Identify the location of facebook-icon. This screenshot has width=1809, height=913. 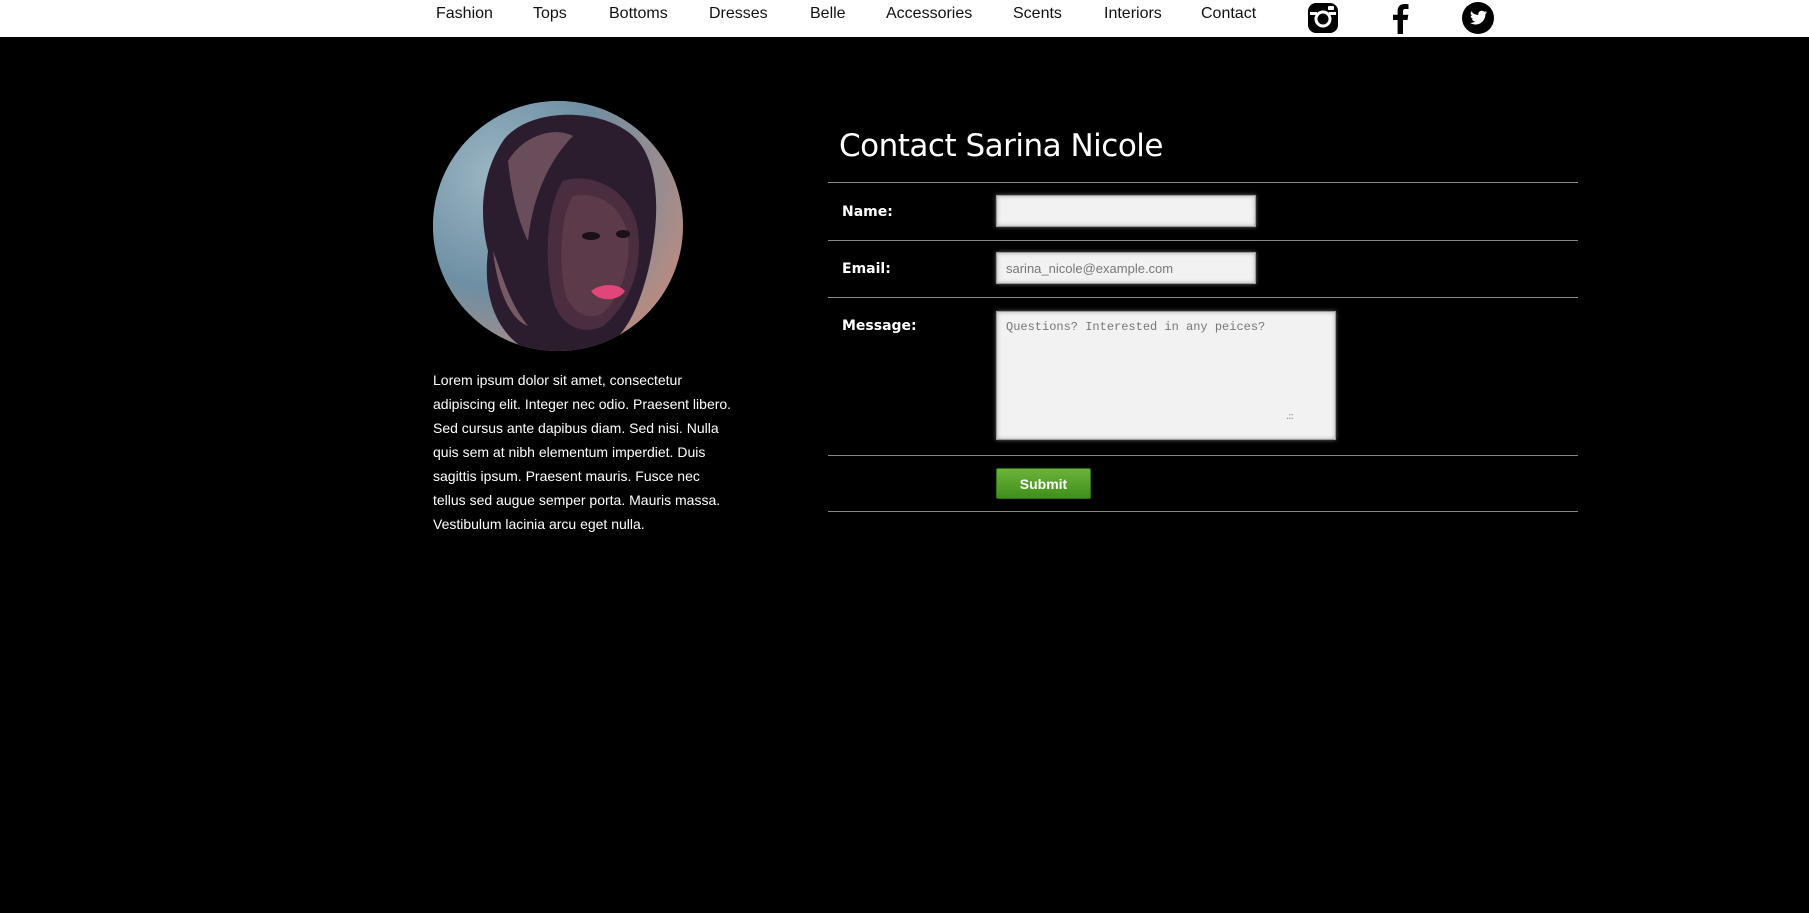
(1401, 18).